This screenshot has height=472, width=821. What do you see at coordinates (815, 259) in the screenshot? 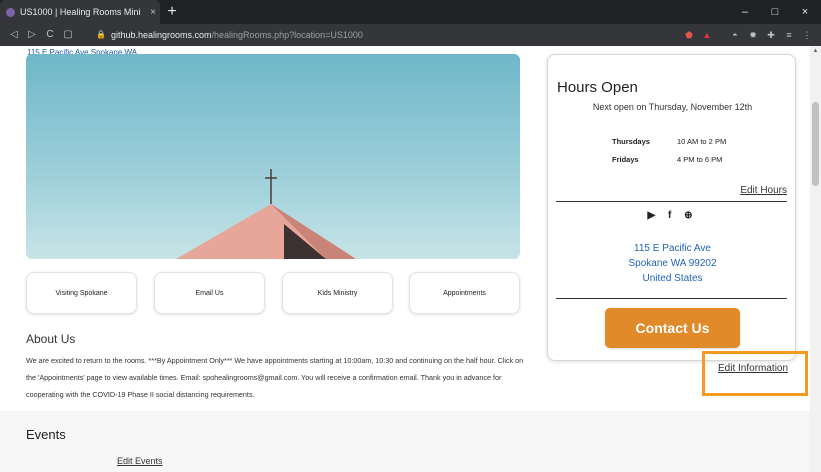
I see `scrollbar: ▲` at bounding box center [815, 259].